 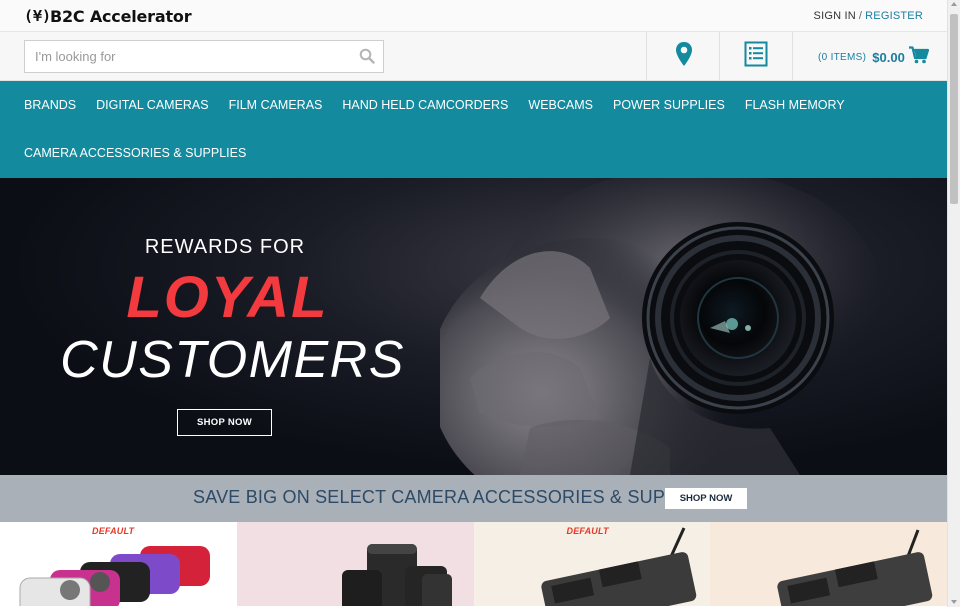 I want to click on shopping-cart-icon, so click(x=918, y=57).